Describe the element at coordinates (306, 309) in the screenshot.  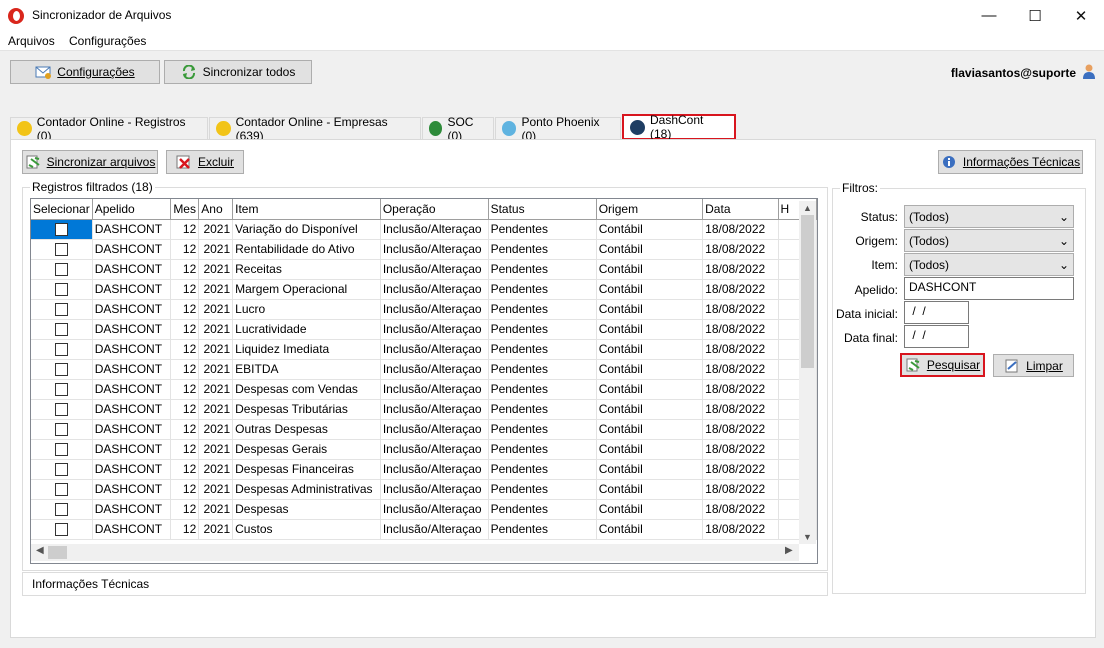
I see `item-cell: Lucro` at that location.